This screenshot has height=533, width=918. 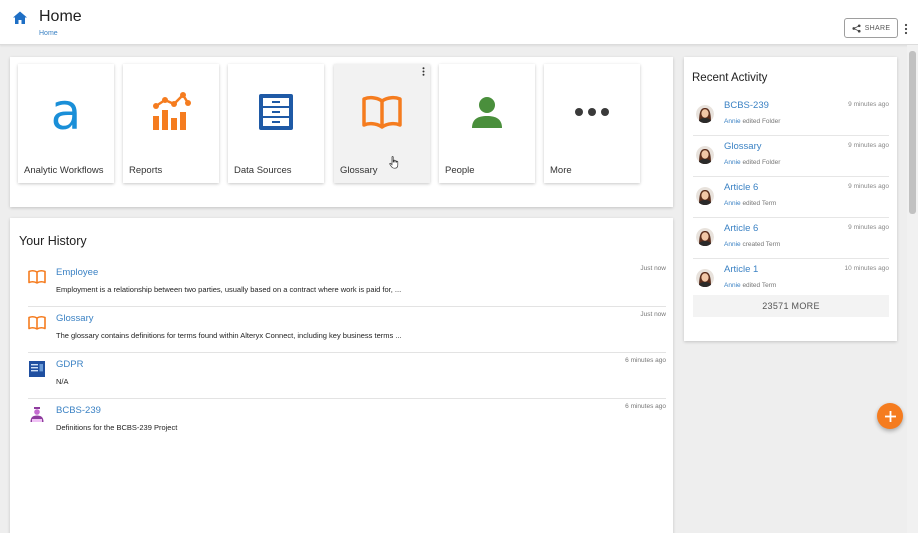 What do you see at coordinates (912, 132) in the screenshot?
I see `scrollbar-thumb` at bounding box center [912, 132].